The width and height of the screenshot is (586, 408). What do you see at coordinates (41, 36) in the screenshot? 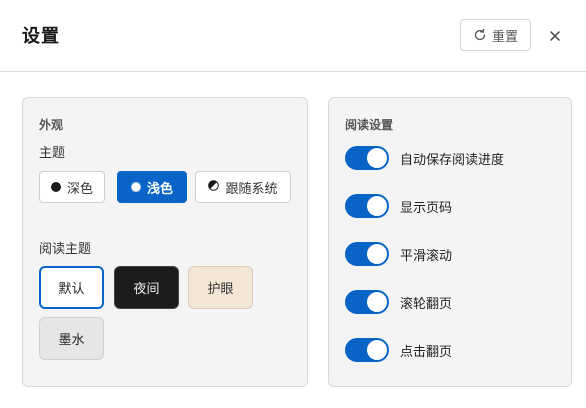
I see `page-title: 设置` at bounding box center [41, 36].